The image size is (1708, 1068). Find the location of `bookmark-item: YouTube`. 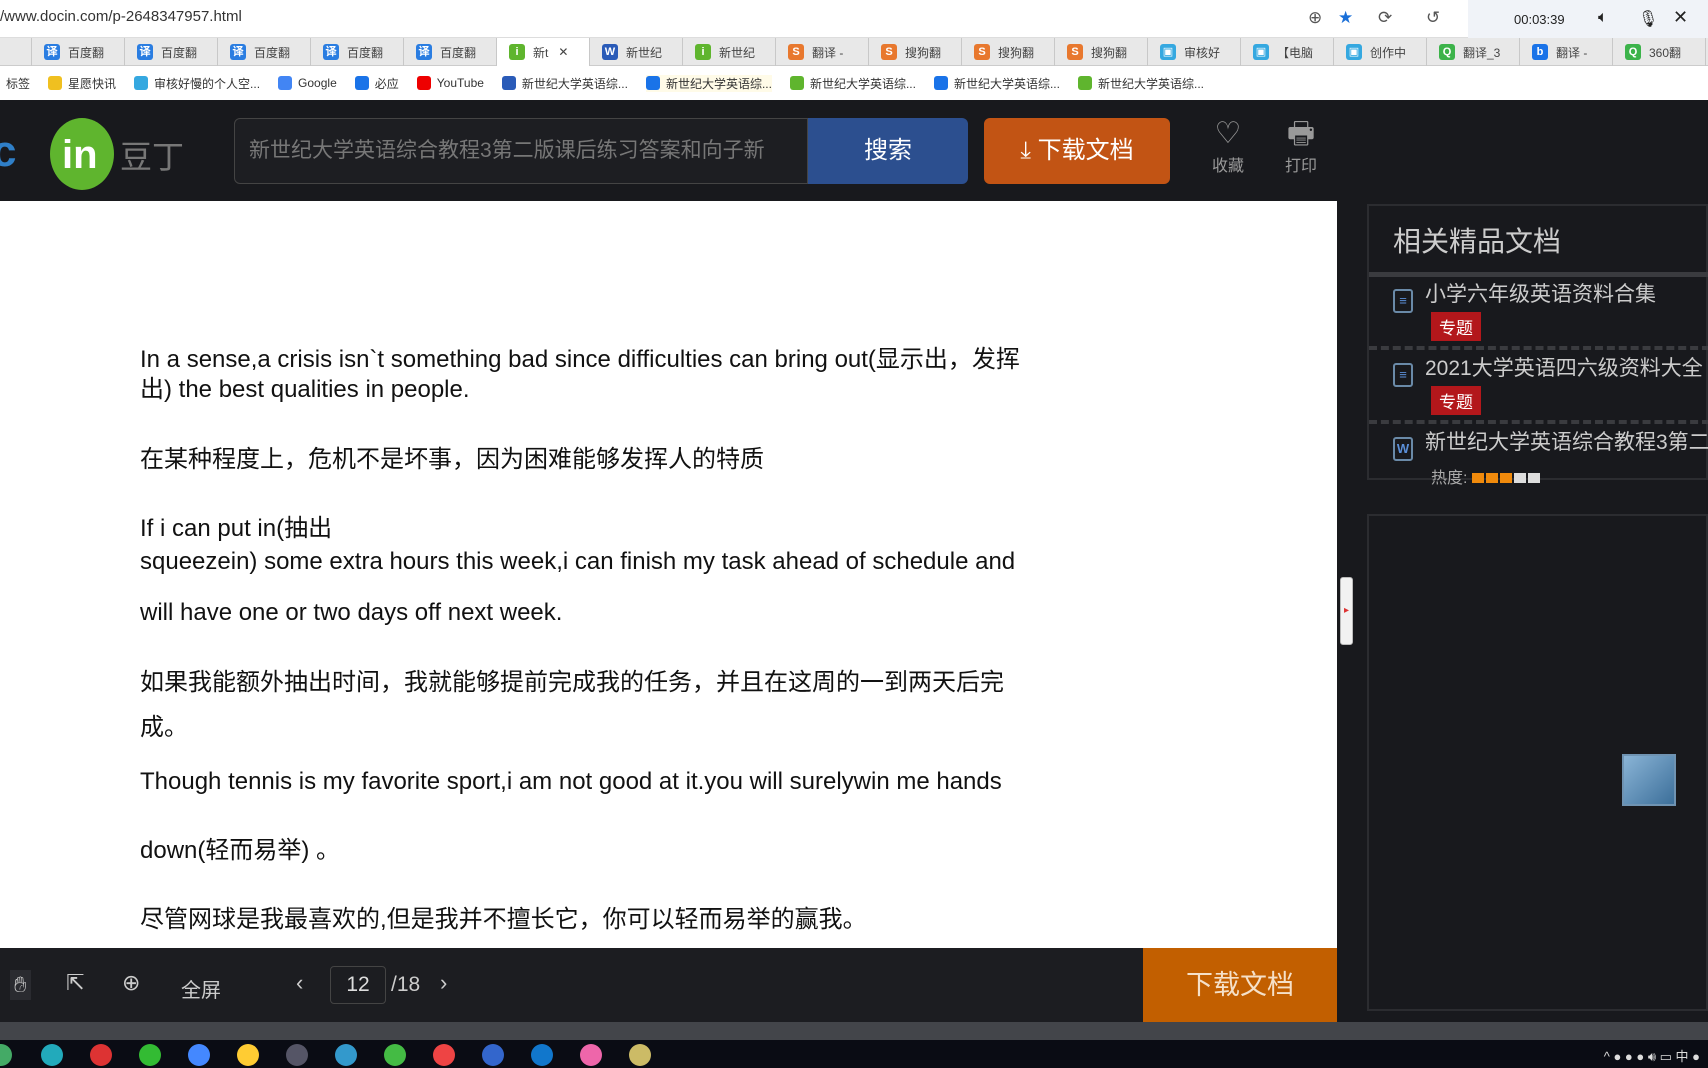

bookmark-item: YouTube is located at coordinates (450, 83).